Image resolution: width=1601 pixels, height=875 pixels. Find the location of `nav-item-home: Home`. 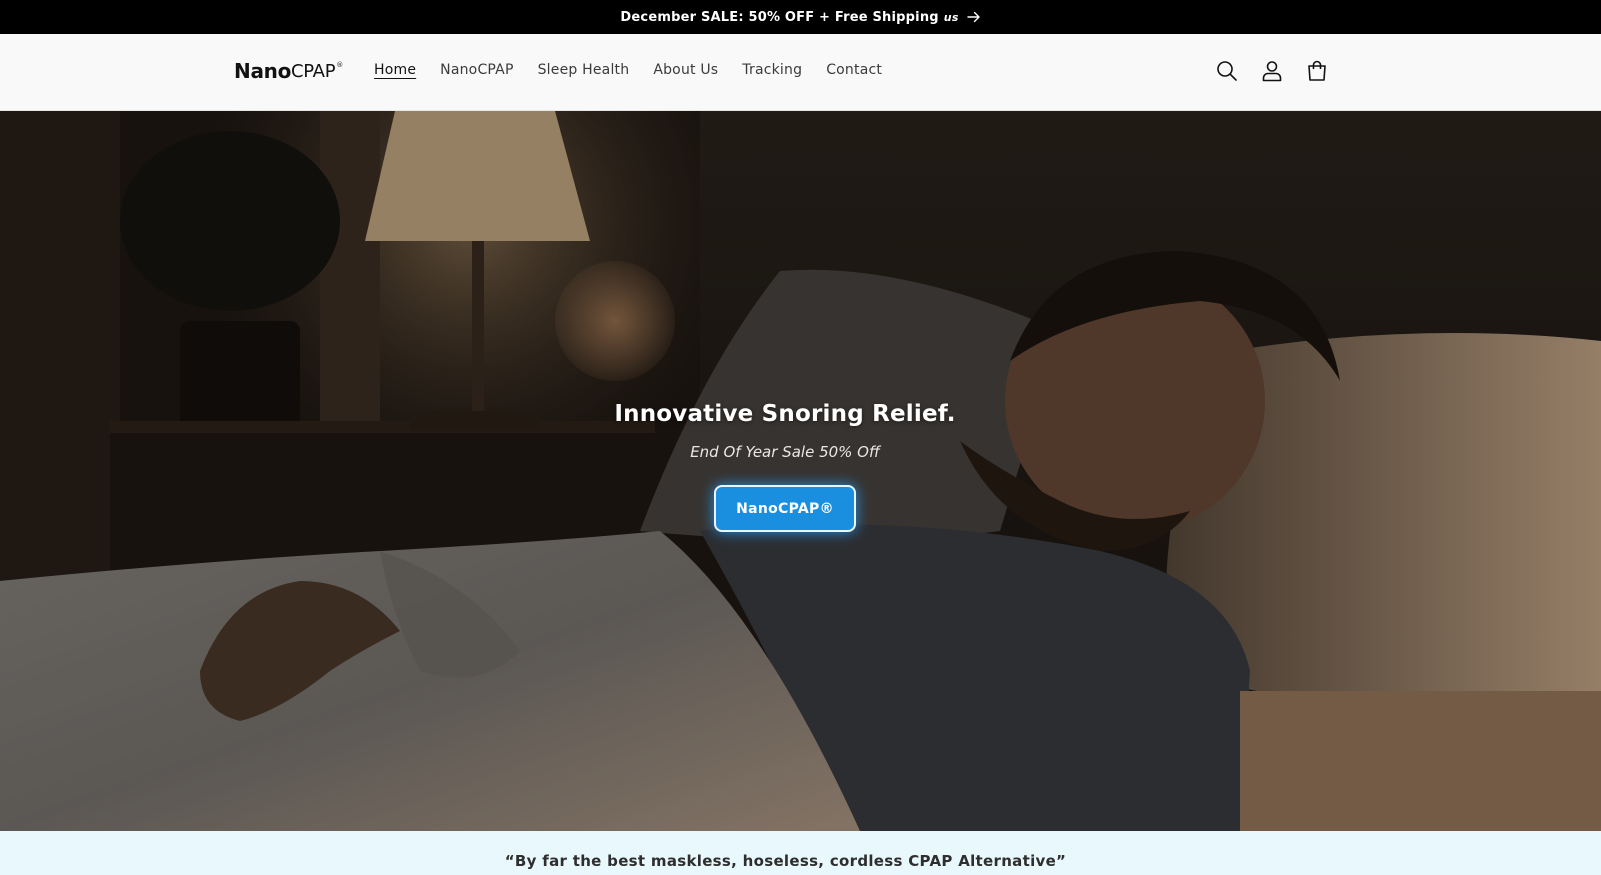

nav-item-home: Home is located at coordinates (395, 70).